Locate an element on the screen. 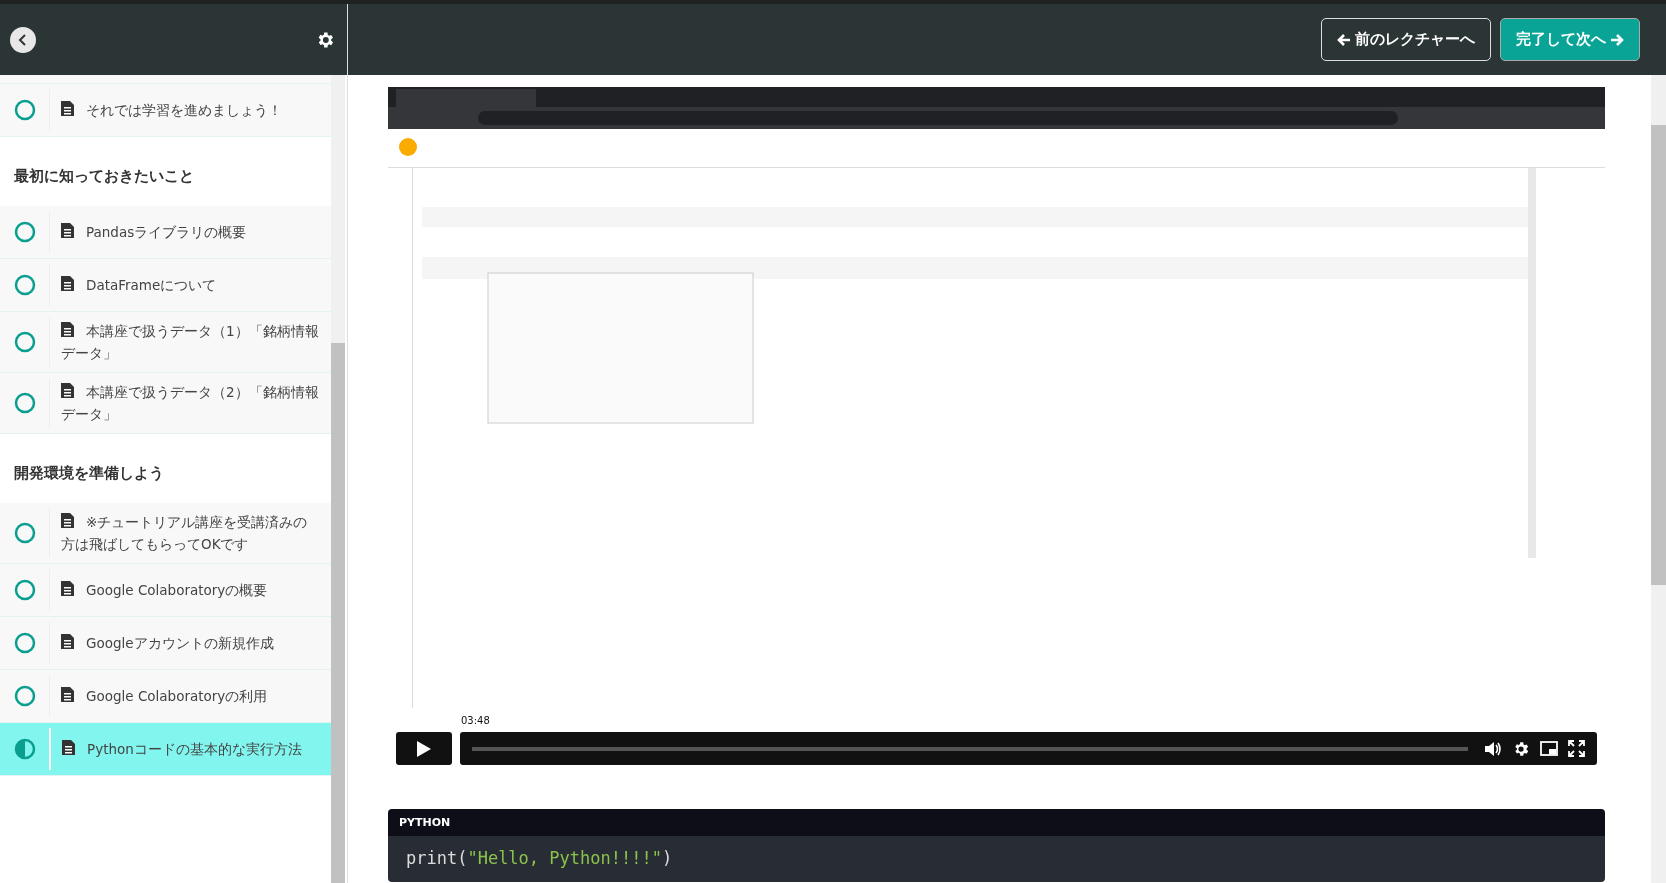  lecture-title: Googleアカウントの新規作成 is located at coordinates (167, 643).